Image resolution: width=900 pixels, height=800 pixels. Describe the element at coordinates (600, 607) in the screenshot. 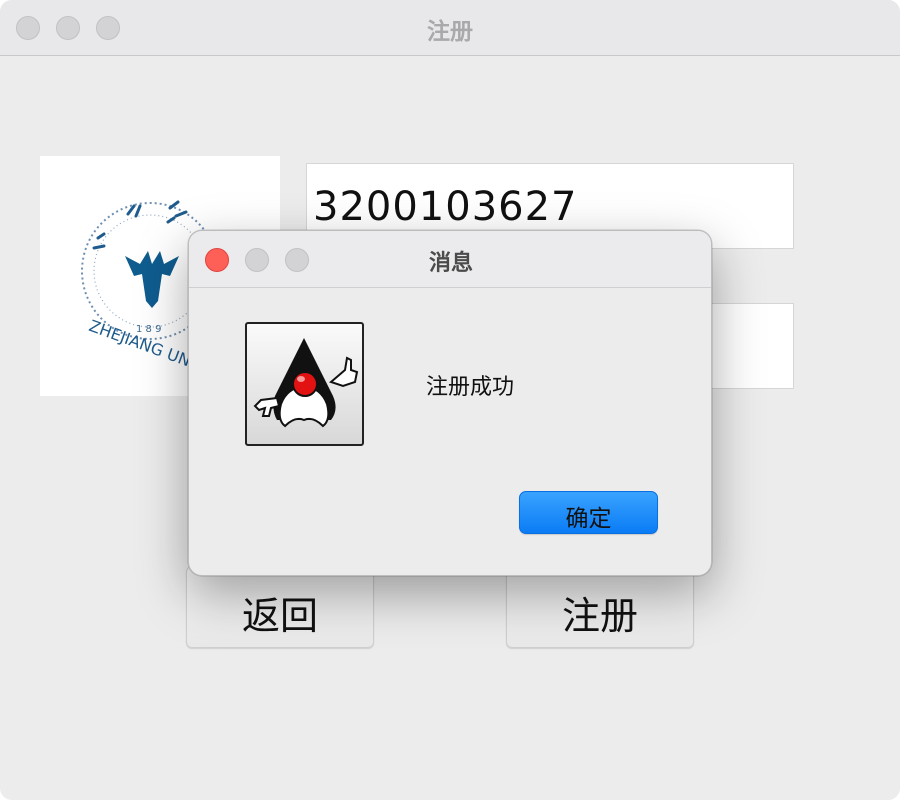

I see `register-button: 注册` at that location.